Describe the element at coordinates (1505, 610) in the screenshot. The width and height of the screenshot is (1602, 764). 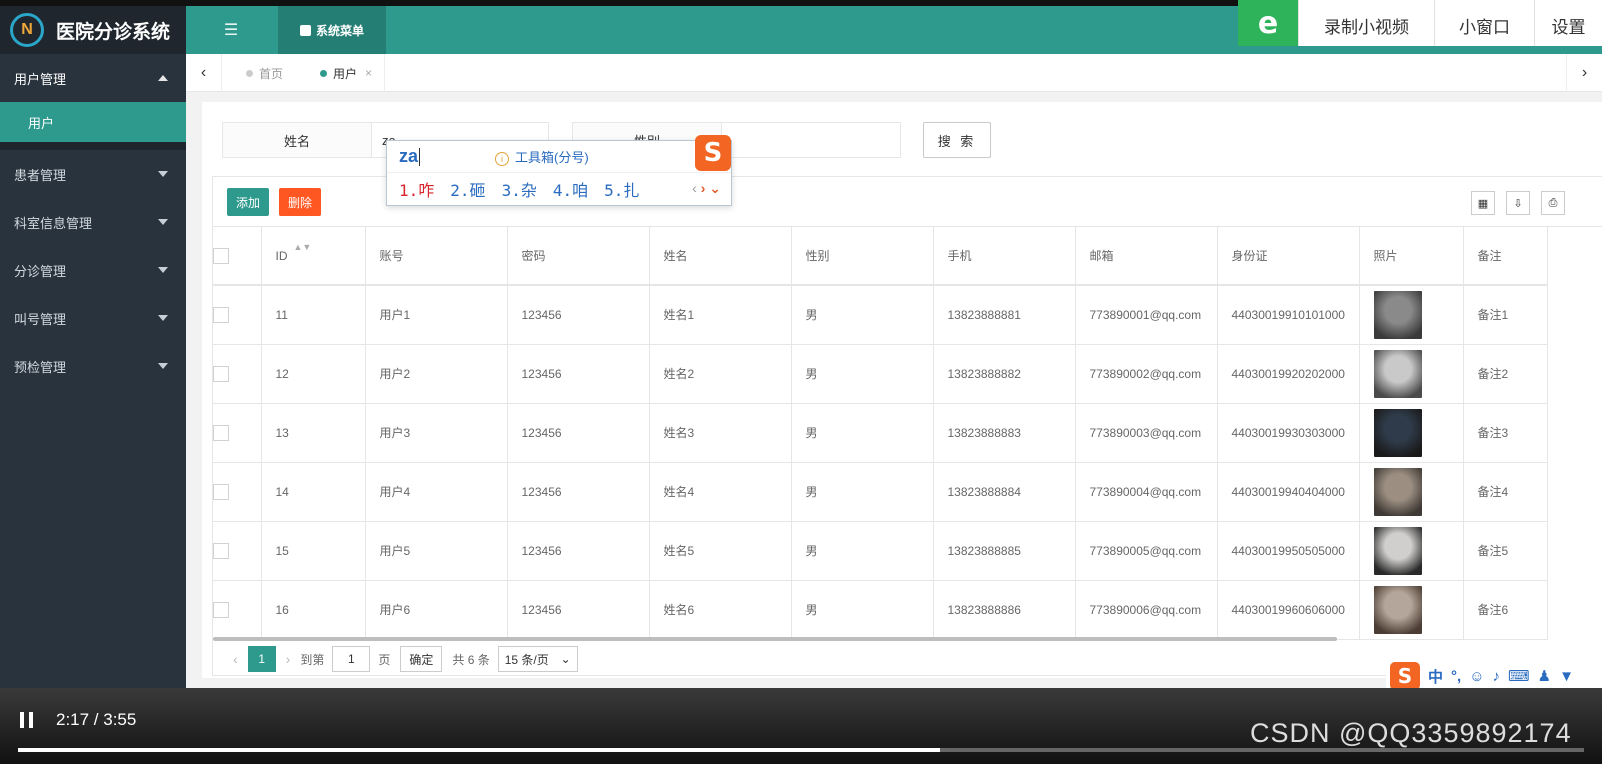
I see `table-cell: 备注6` at that location.